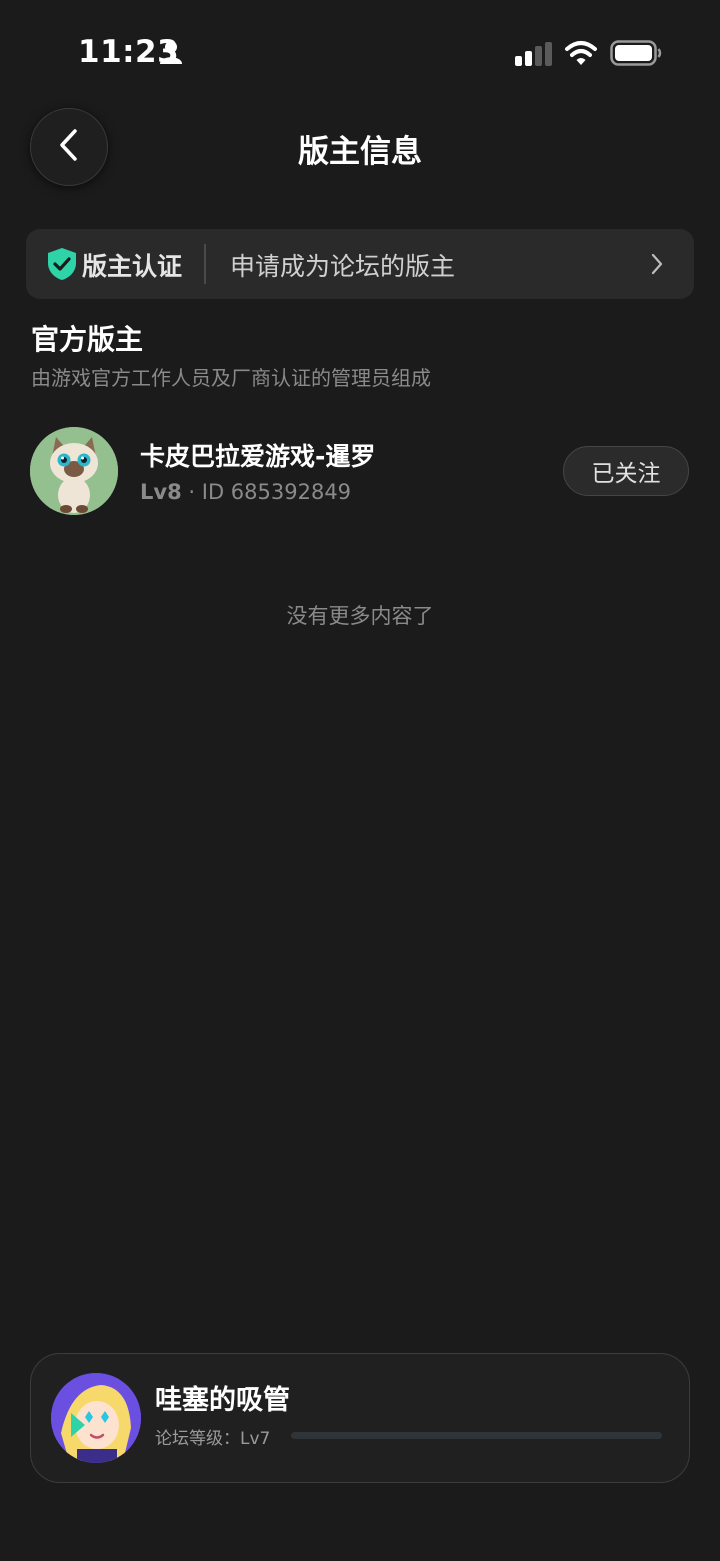  What do you see at coordinates (161, 492) in the screenshot?
I see `moderator-level: Lv8` at bounding box center [161, 492].